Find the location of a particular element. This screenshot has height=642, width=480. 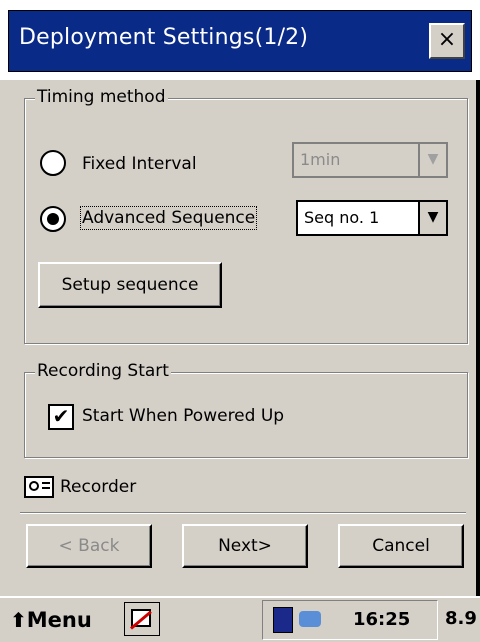

start-powered-up-label: Start When Powered Up is located at coordinates (183, 416).